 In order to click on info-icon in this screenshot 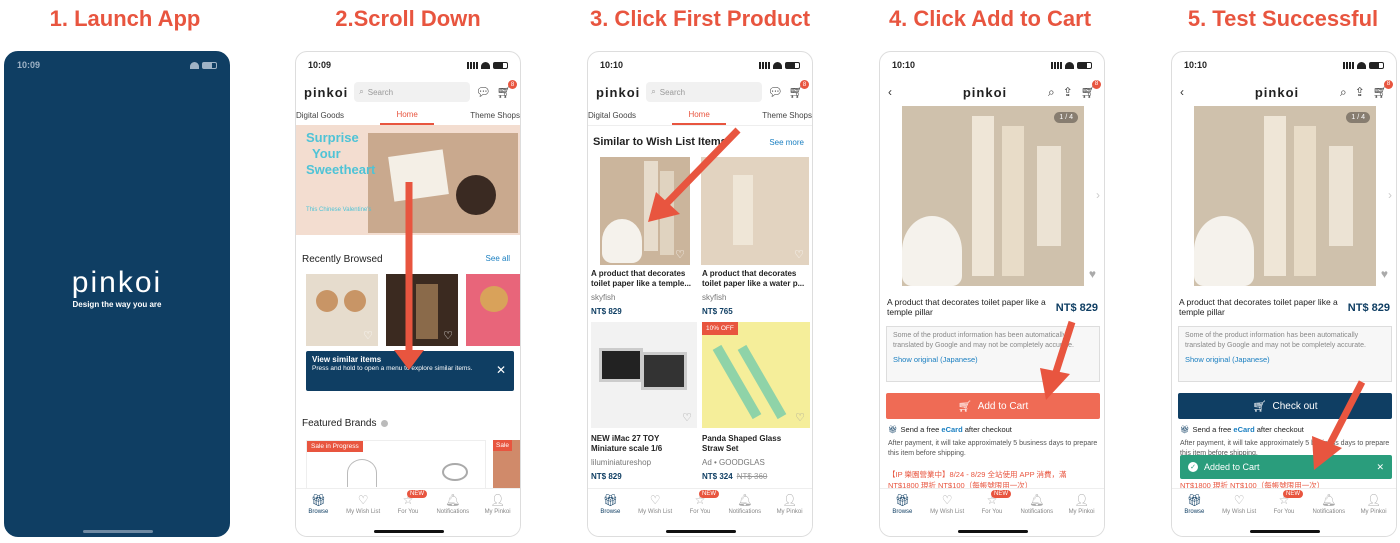, I will do `click(384, 423)`.